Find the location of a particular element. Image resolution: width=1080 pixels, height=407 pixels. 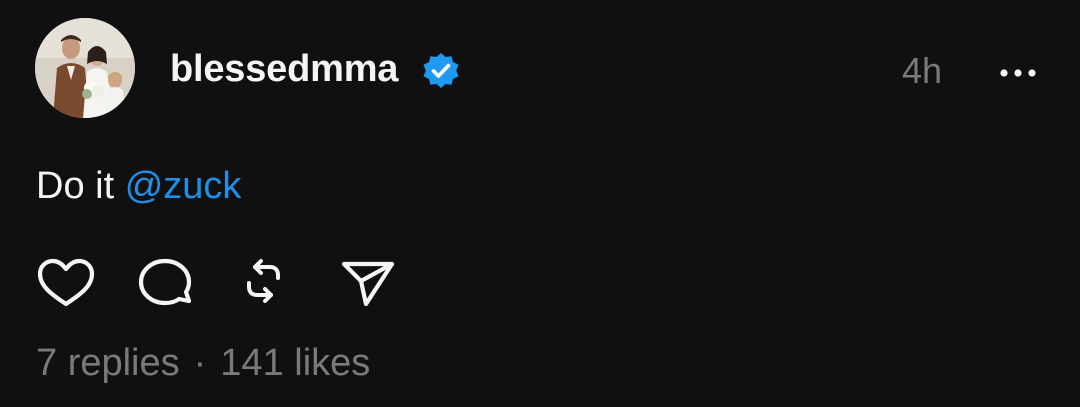

more-options-button is located at coordinates (1018, 73).